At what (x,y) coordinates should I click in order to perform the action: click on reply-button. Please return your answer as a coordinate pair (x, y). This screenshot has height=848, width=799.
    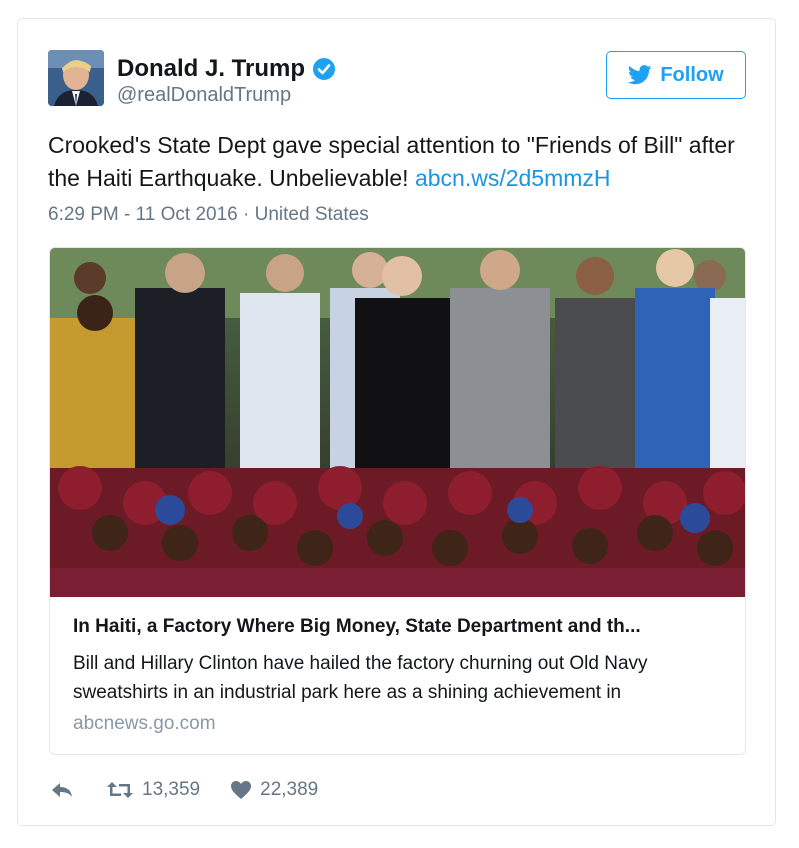
    Looking at the image, I should click on (62, 790).